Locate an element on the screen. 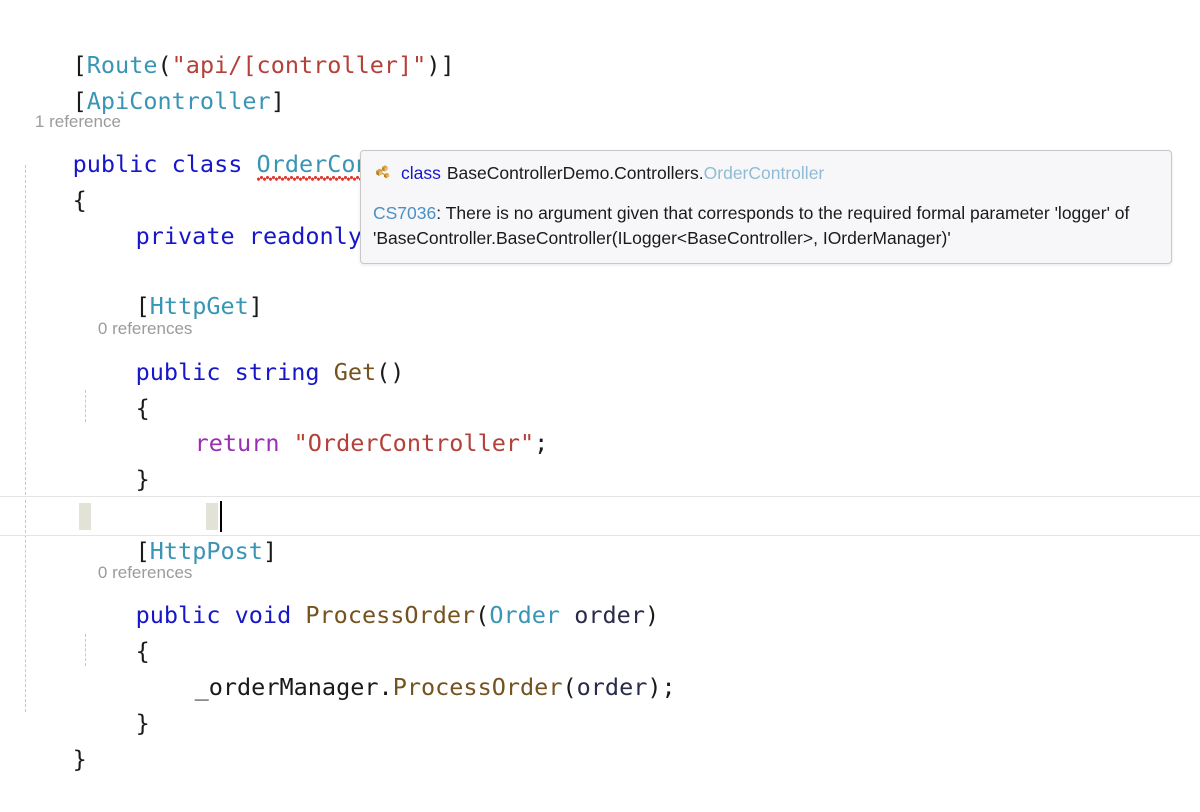  code-line-8: { is located at coordinates (600, 389).